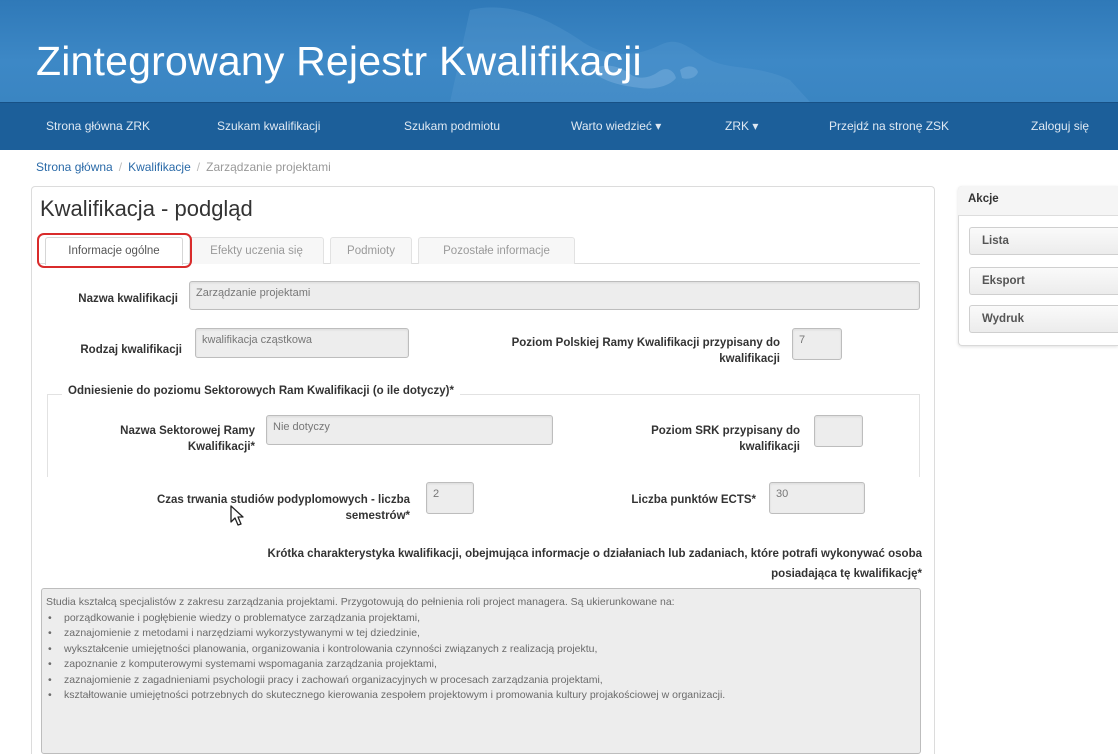 The width and height of the screenshot is (1118, 754). Describe the element at coordinates (1038, 201) in the screenshot. I see `actions-panel-header: Akcje` at that location.